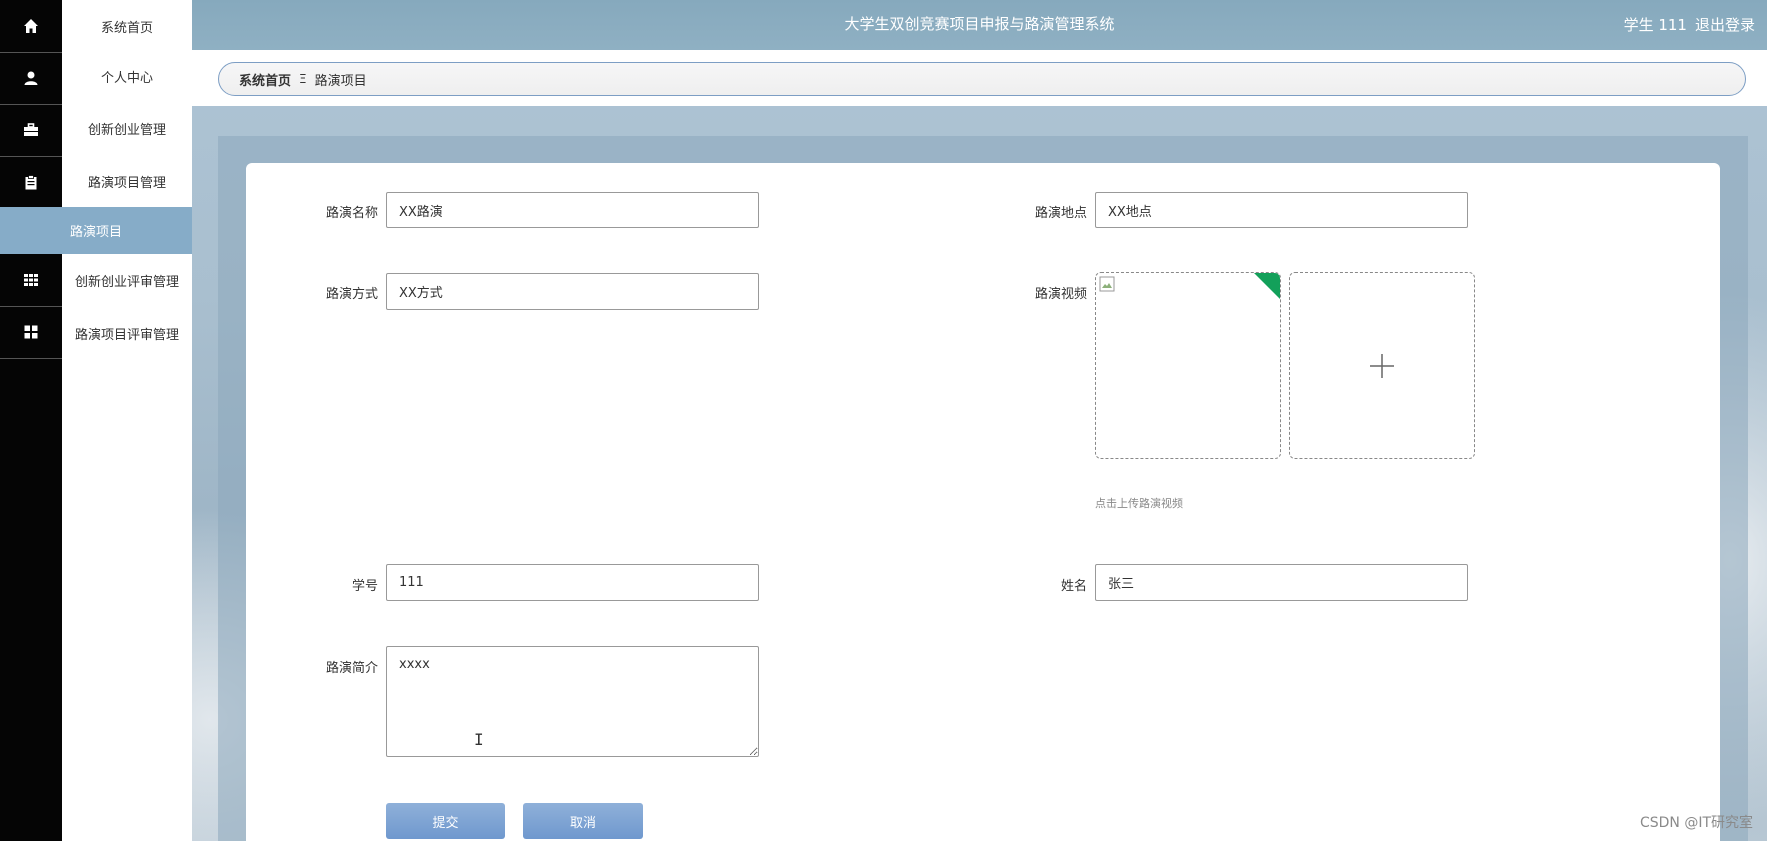  I want to click on roadshow-name-label: 路演名称, so click(351, 213).